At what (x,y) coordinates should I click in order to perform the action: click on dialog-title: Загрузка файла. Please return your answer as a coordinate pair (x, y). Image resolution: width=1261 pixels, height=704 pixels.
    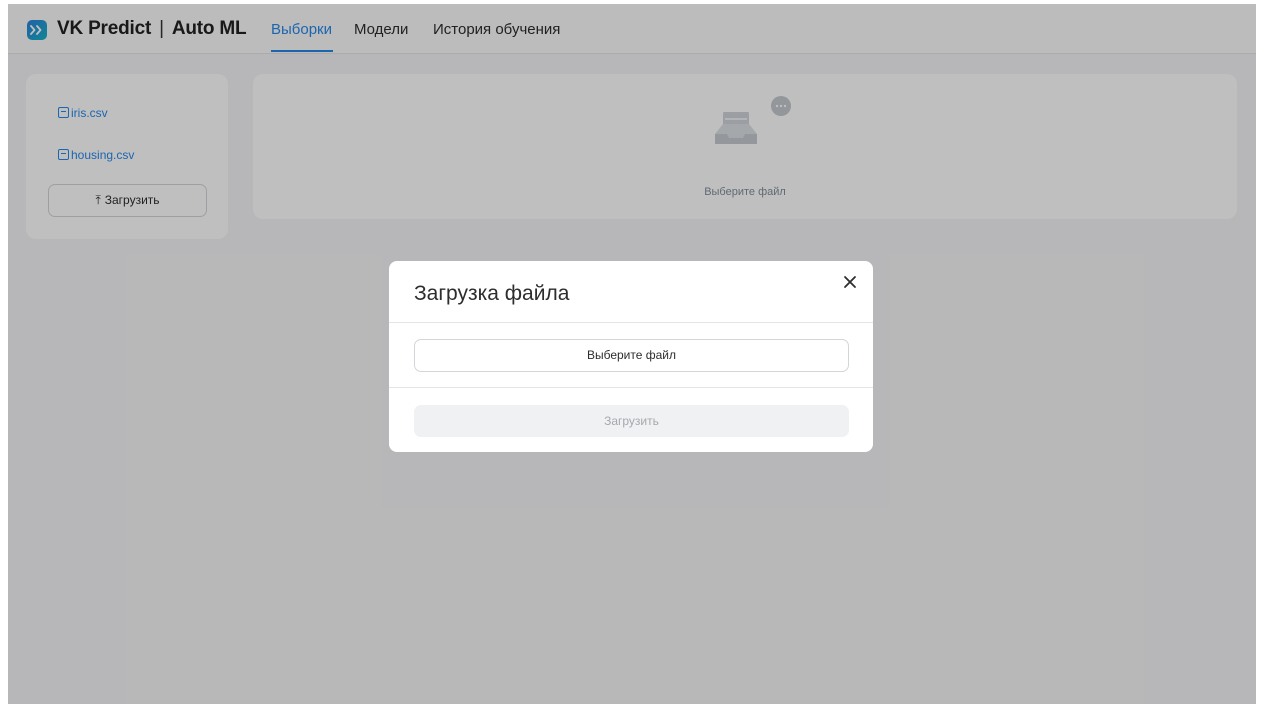
    Looking at the image, I should click on (492, 293).